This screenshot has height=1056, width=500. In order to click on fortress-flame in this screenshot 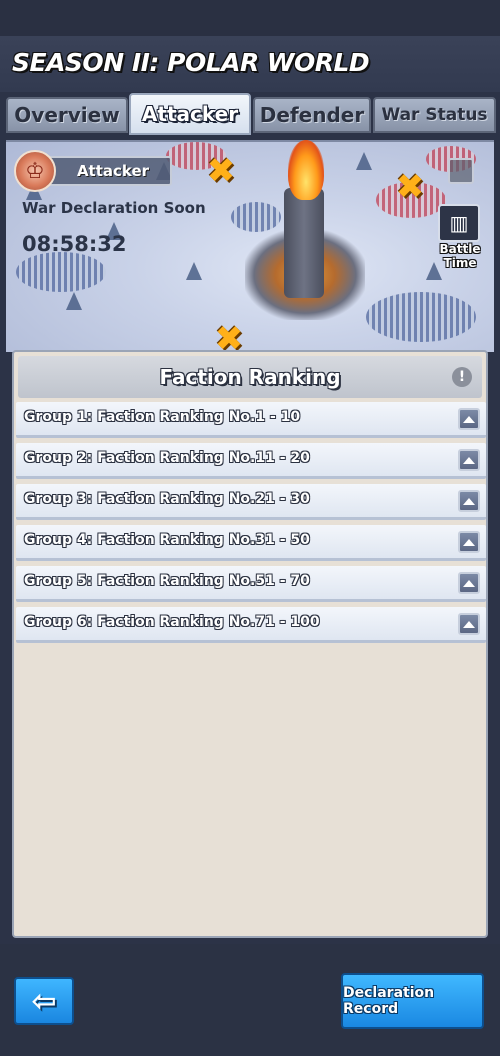, I will do `click(306, 170)`.